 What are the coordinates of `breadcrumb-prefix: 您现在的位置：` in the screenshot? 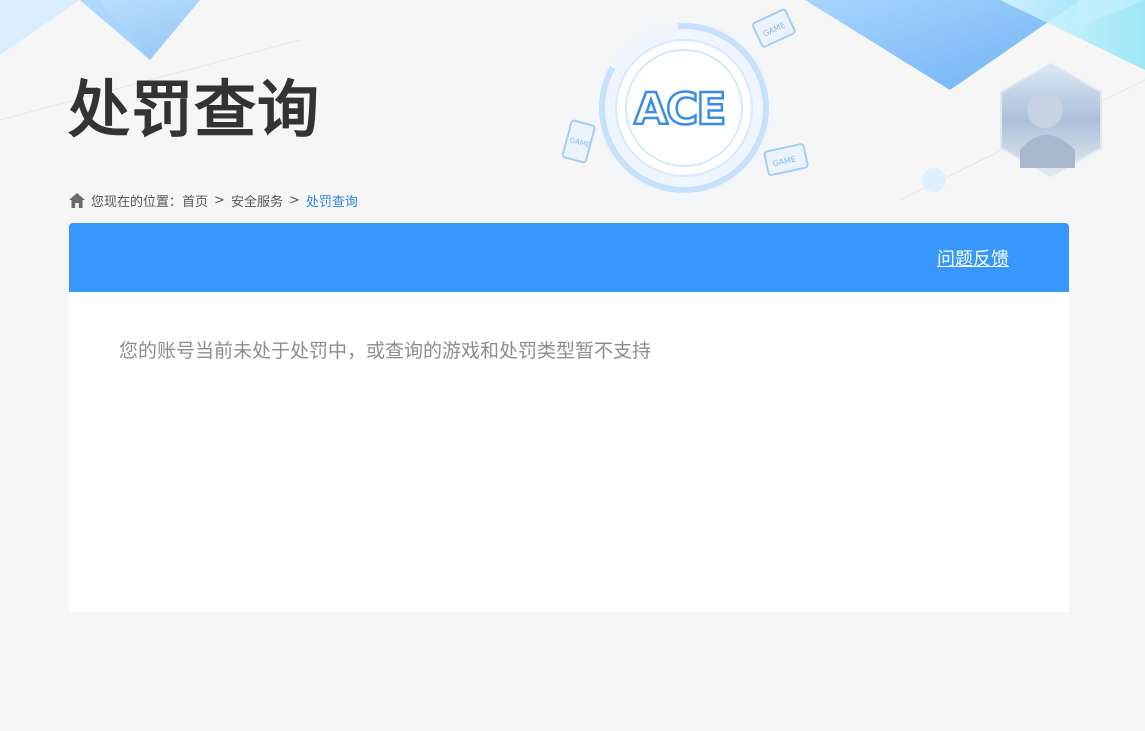 It's located at (137, 202).